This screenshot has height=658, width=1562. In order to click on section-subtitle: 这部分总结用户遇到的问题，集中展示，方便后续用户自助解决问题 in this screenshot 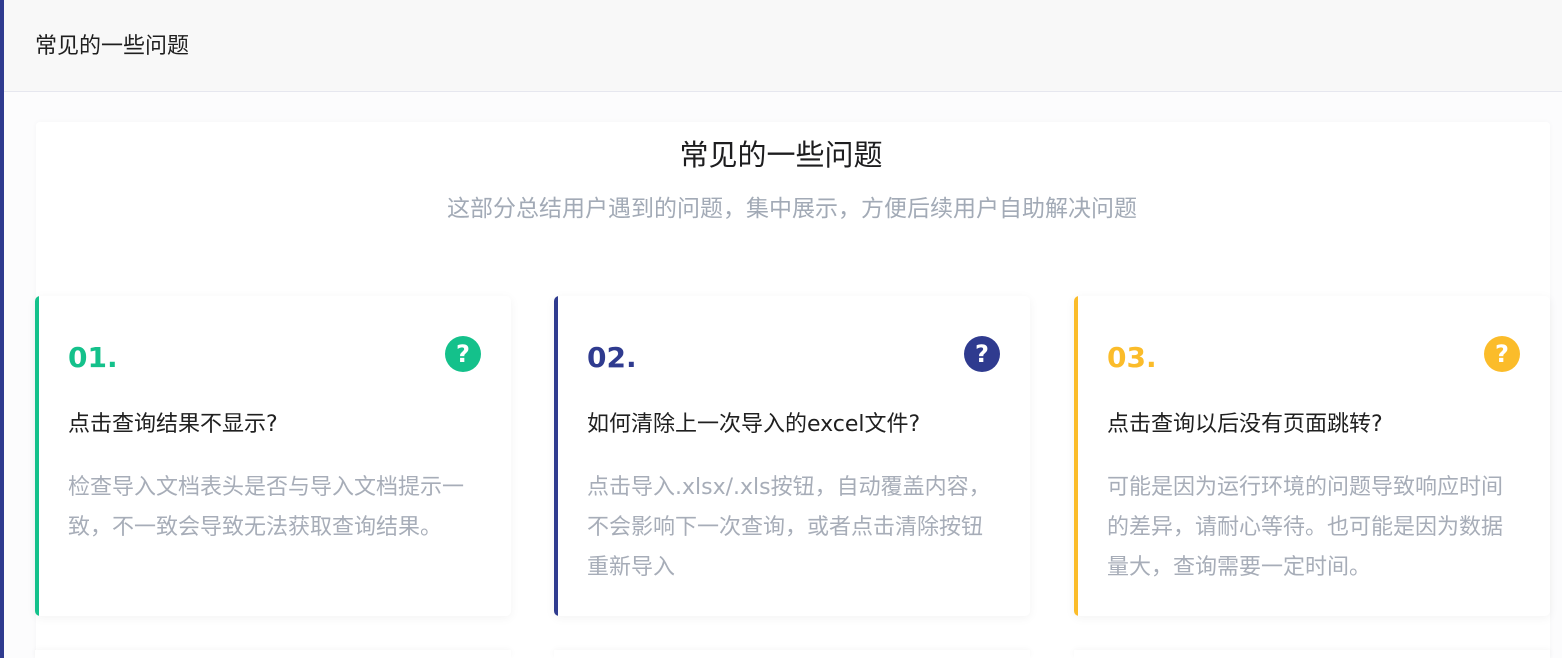, I will do `click(792, 209)`.